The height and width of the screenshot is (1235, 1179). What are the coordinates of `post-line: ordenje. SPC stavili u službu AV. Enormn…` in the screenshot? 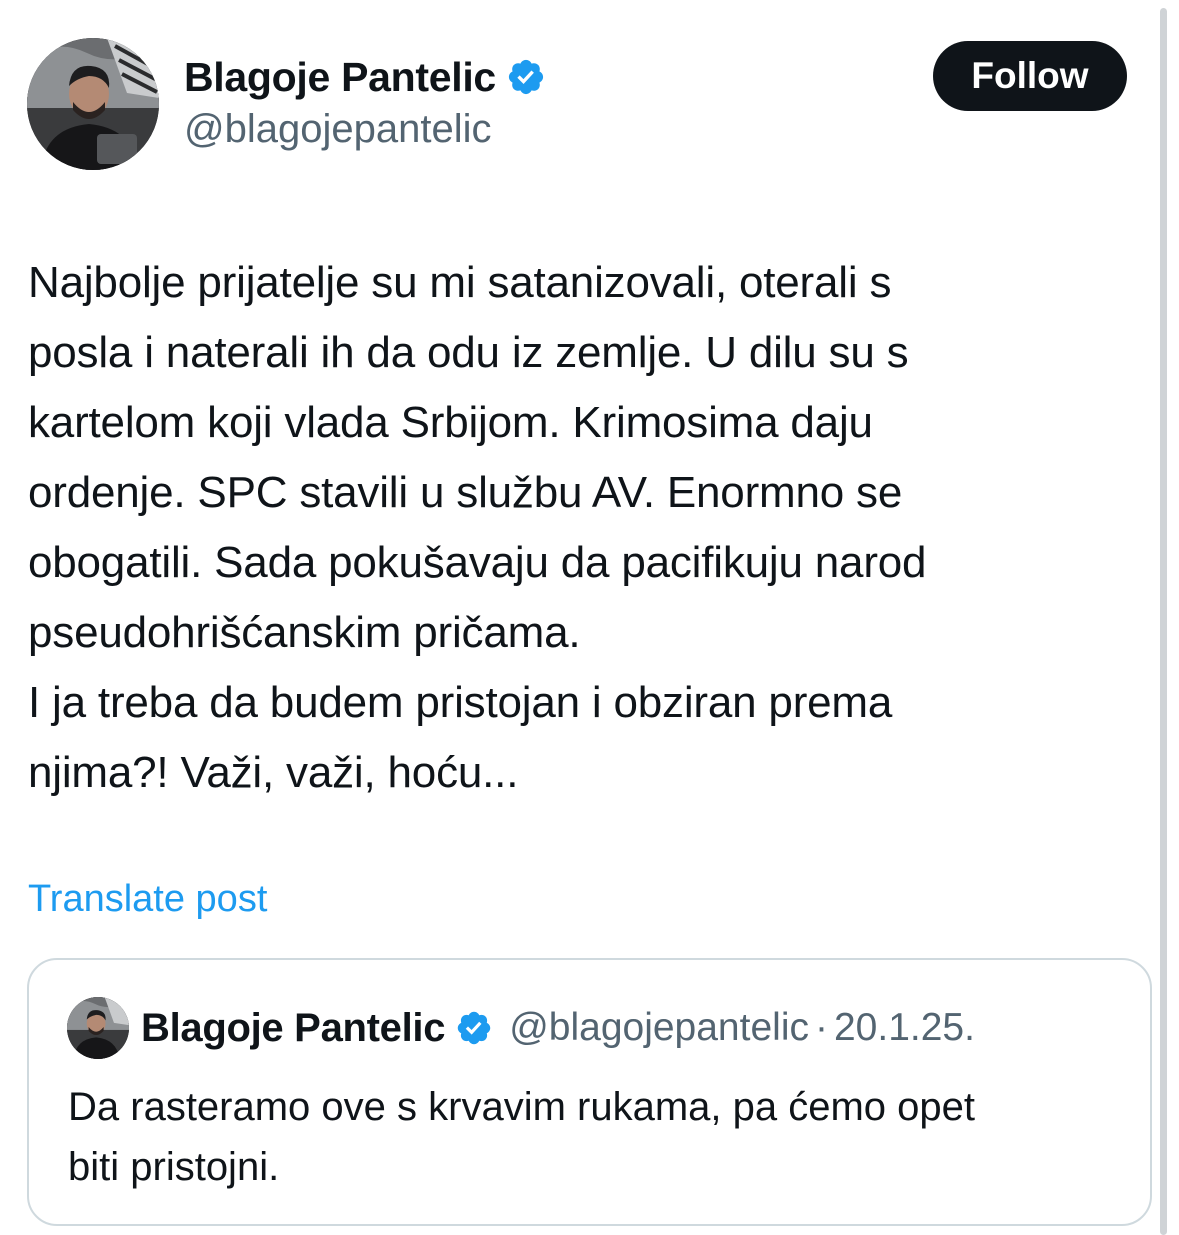 It's located at (465, 492).